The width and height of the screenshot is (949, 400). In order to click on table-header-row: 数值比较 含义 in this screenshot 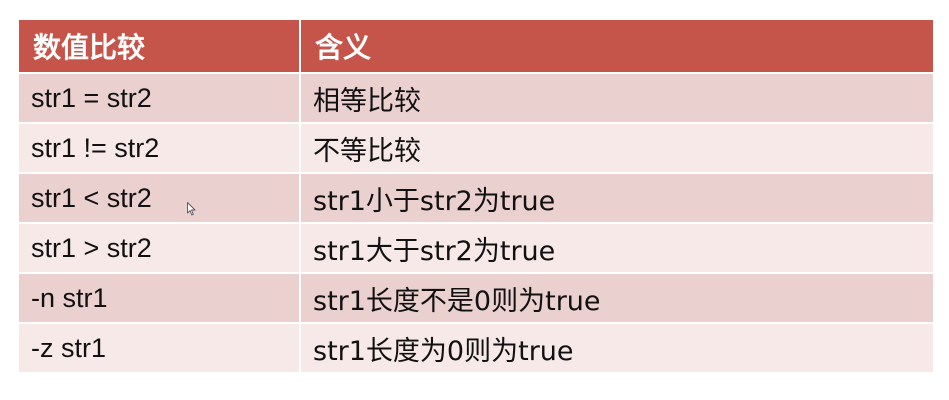, I will do `click(476, 46)`.